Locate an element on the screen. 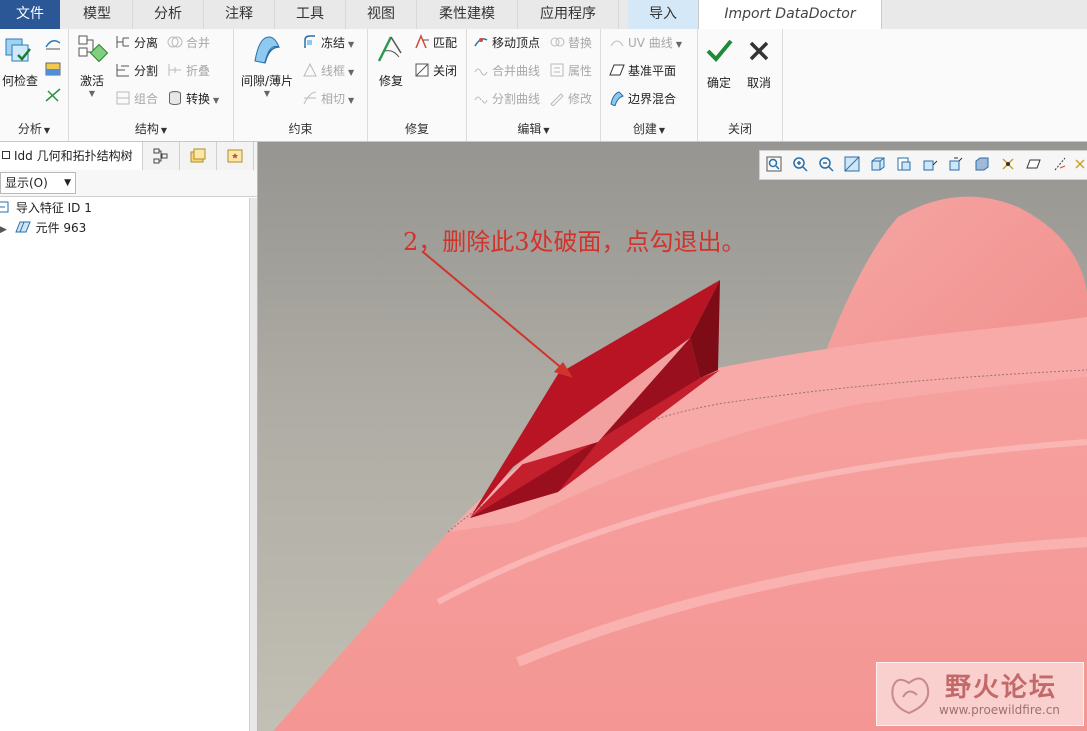 Image resolution: width=1087 pixels, height=731 pixels. panel-tabs: Idd 几何和拓扑结构树 is located at coordinates (128, 156).